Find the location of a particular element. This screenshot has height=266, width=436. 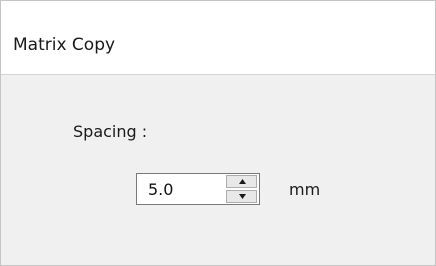

spacing-label: Spacing : is located at coordinates (110, 131).